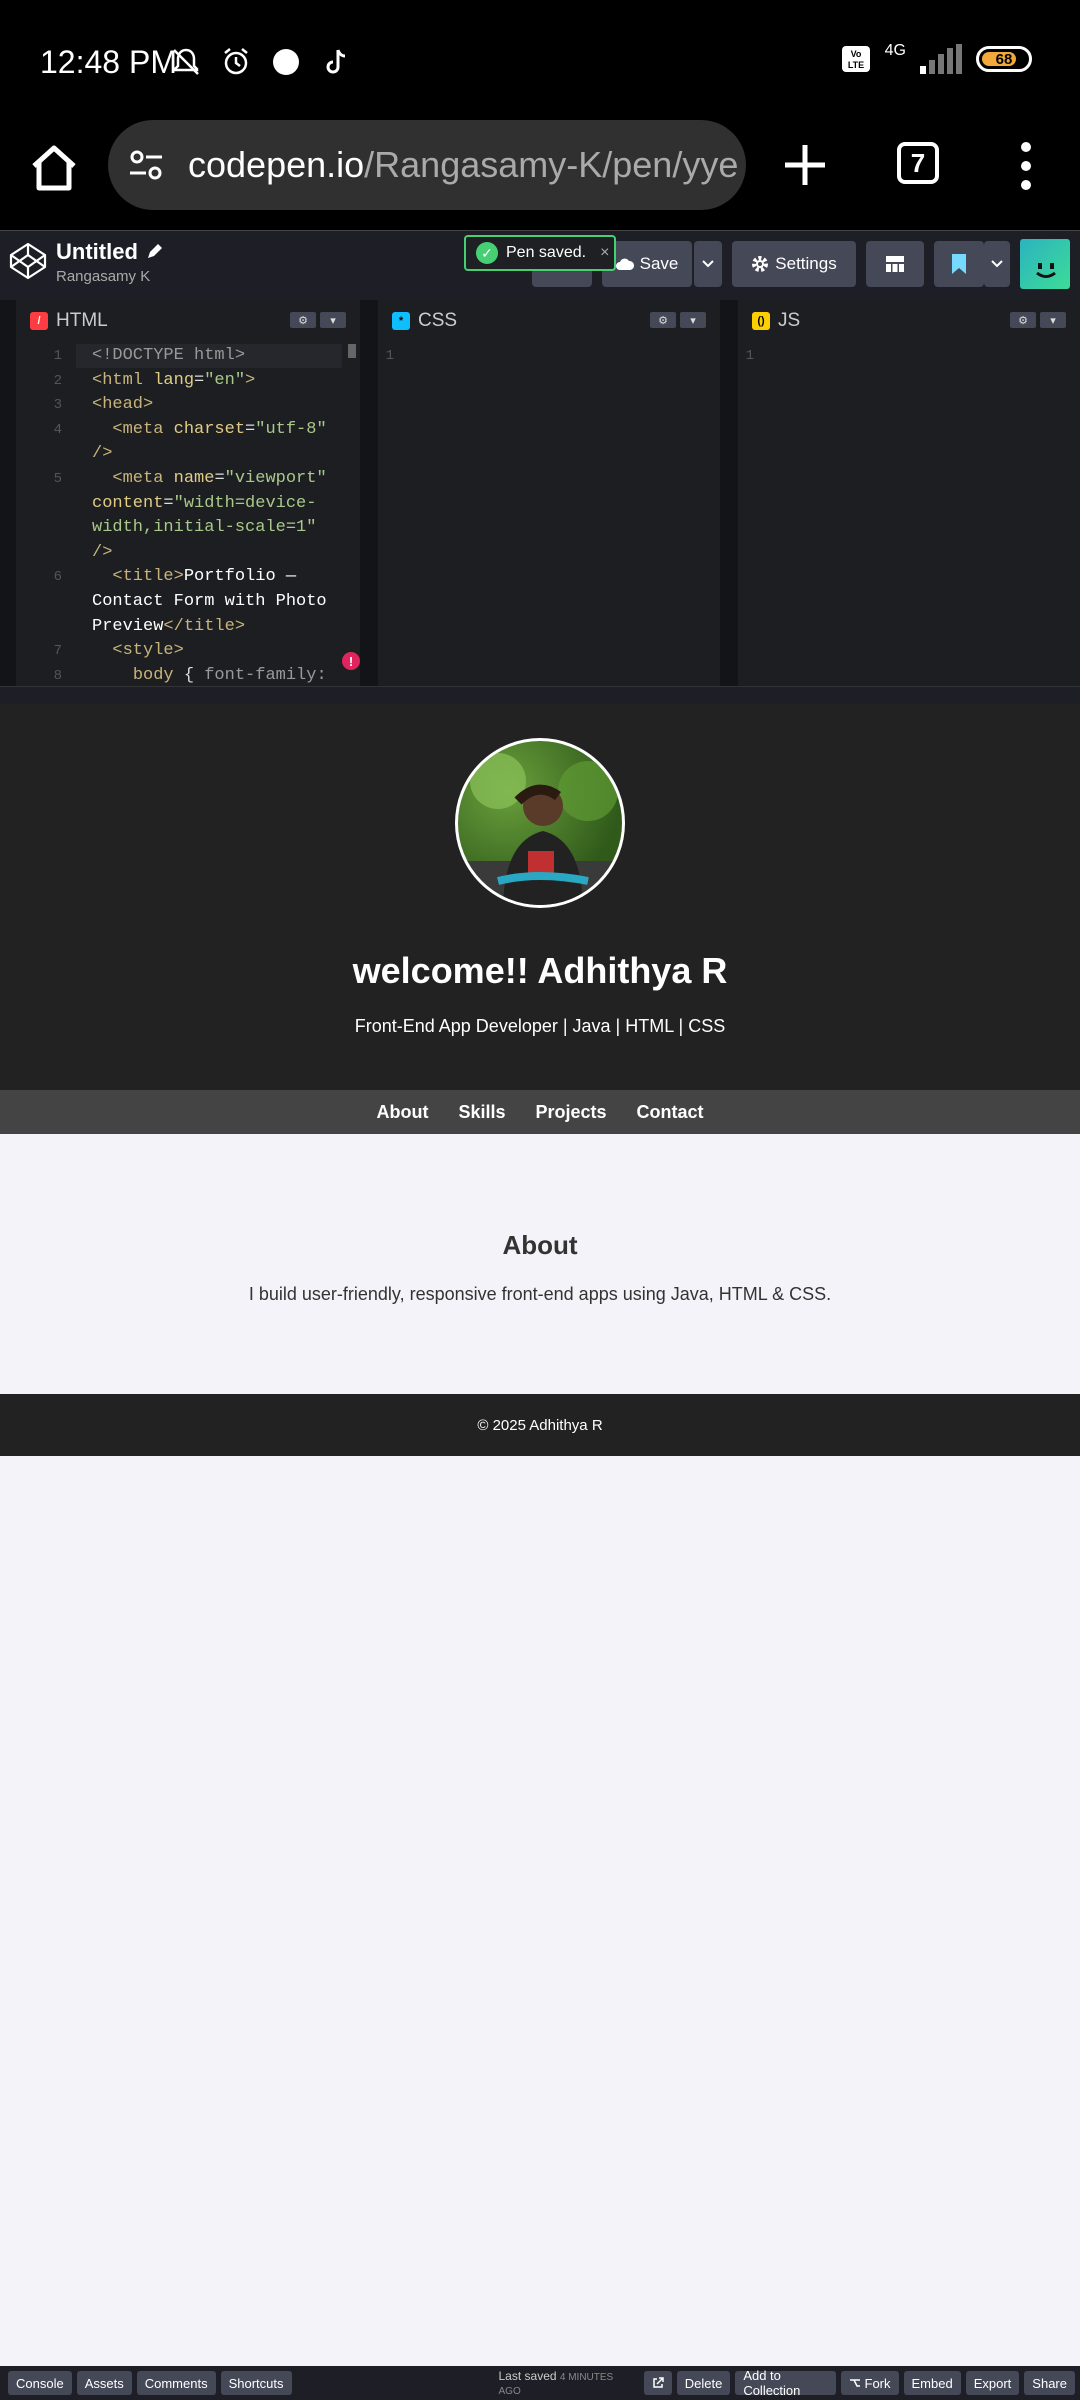 This screenshot has height=2400, width=1080. Describe the element at coordinates (540, 829) in the screenshot. I see `person-photo-icon` at that location.